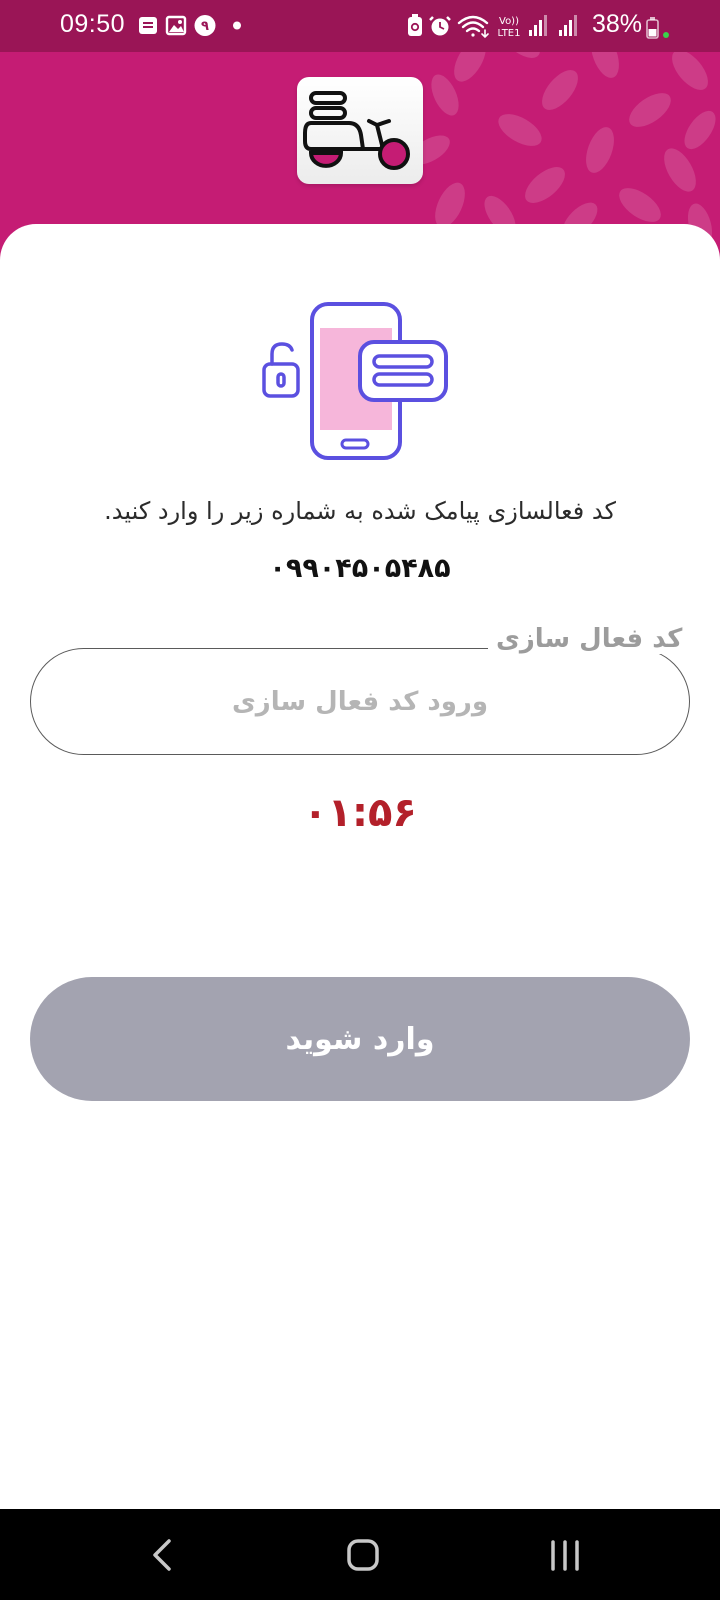 The image size is (720, 1600). Describe the element at coordinates (93, 24) in the screenshot. I see `status-time: 09:50` at that location.